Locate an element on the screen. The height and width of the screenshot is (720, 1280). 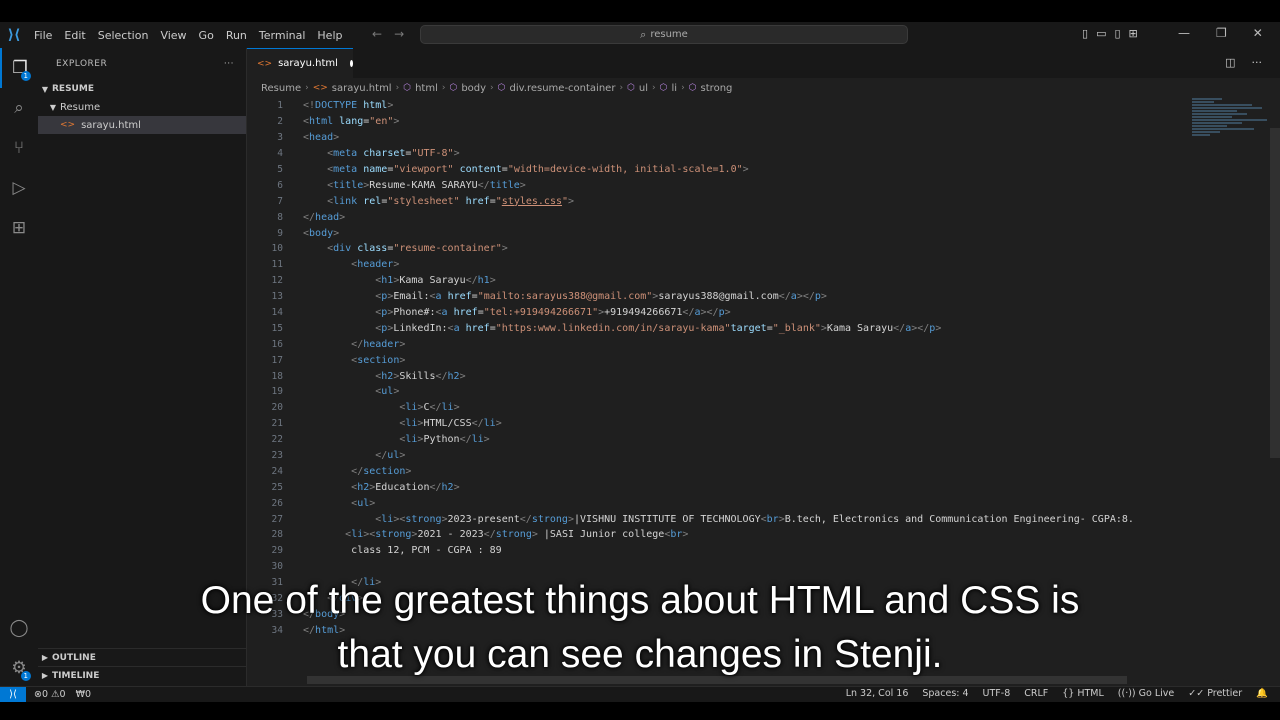
menu-item-edit: Edit is located at coordinates (74, 35).